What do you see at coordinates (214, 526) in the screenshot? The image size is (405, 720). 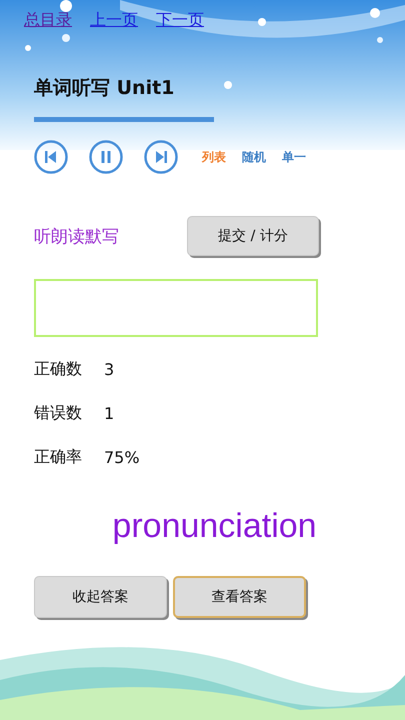 I see `answer-word: pronunciation` at bounding box center [214, 526].